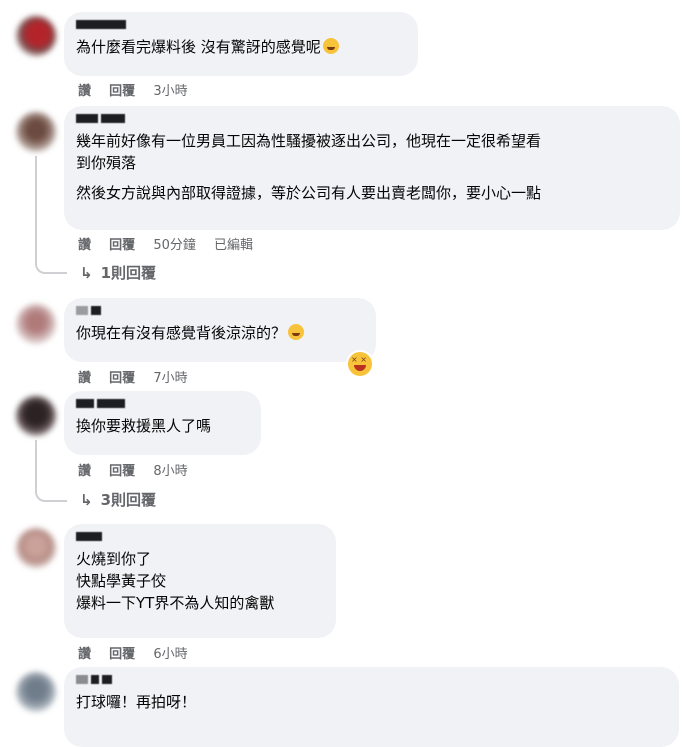  Describe the element at coordinates (220, 333) in the screenshot. I see `comment-text: 你現在有沒有感覺背後涼涼的？` at that location.